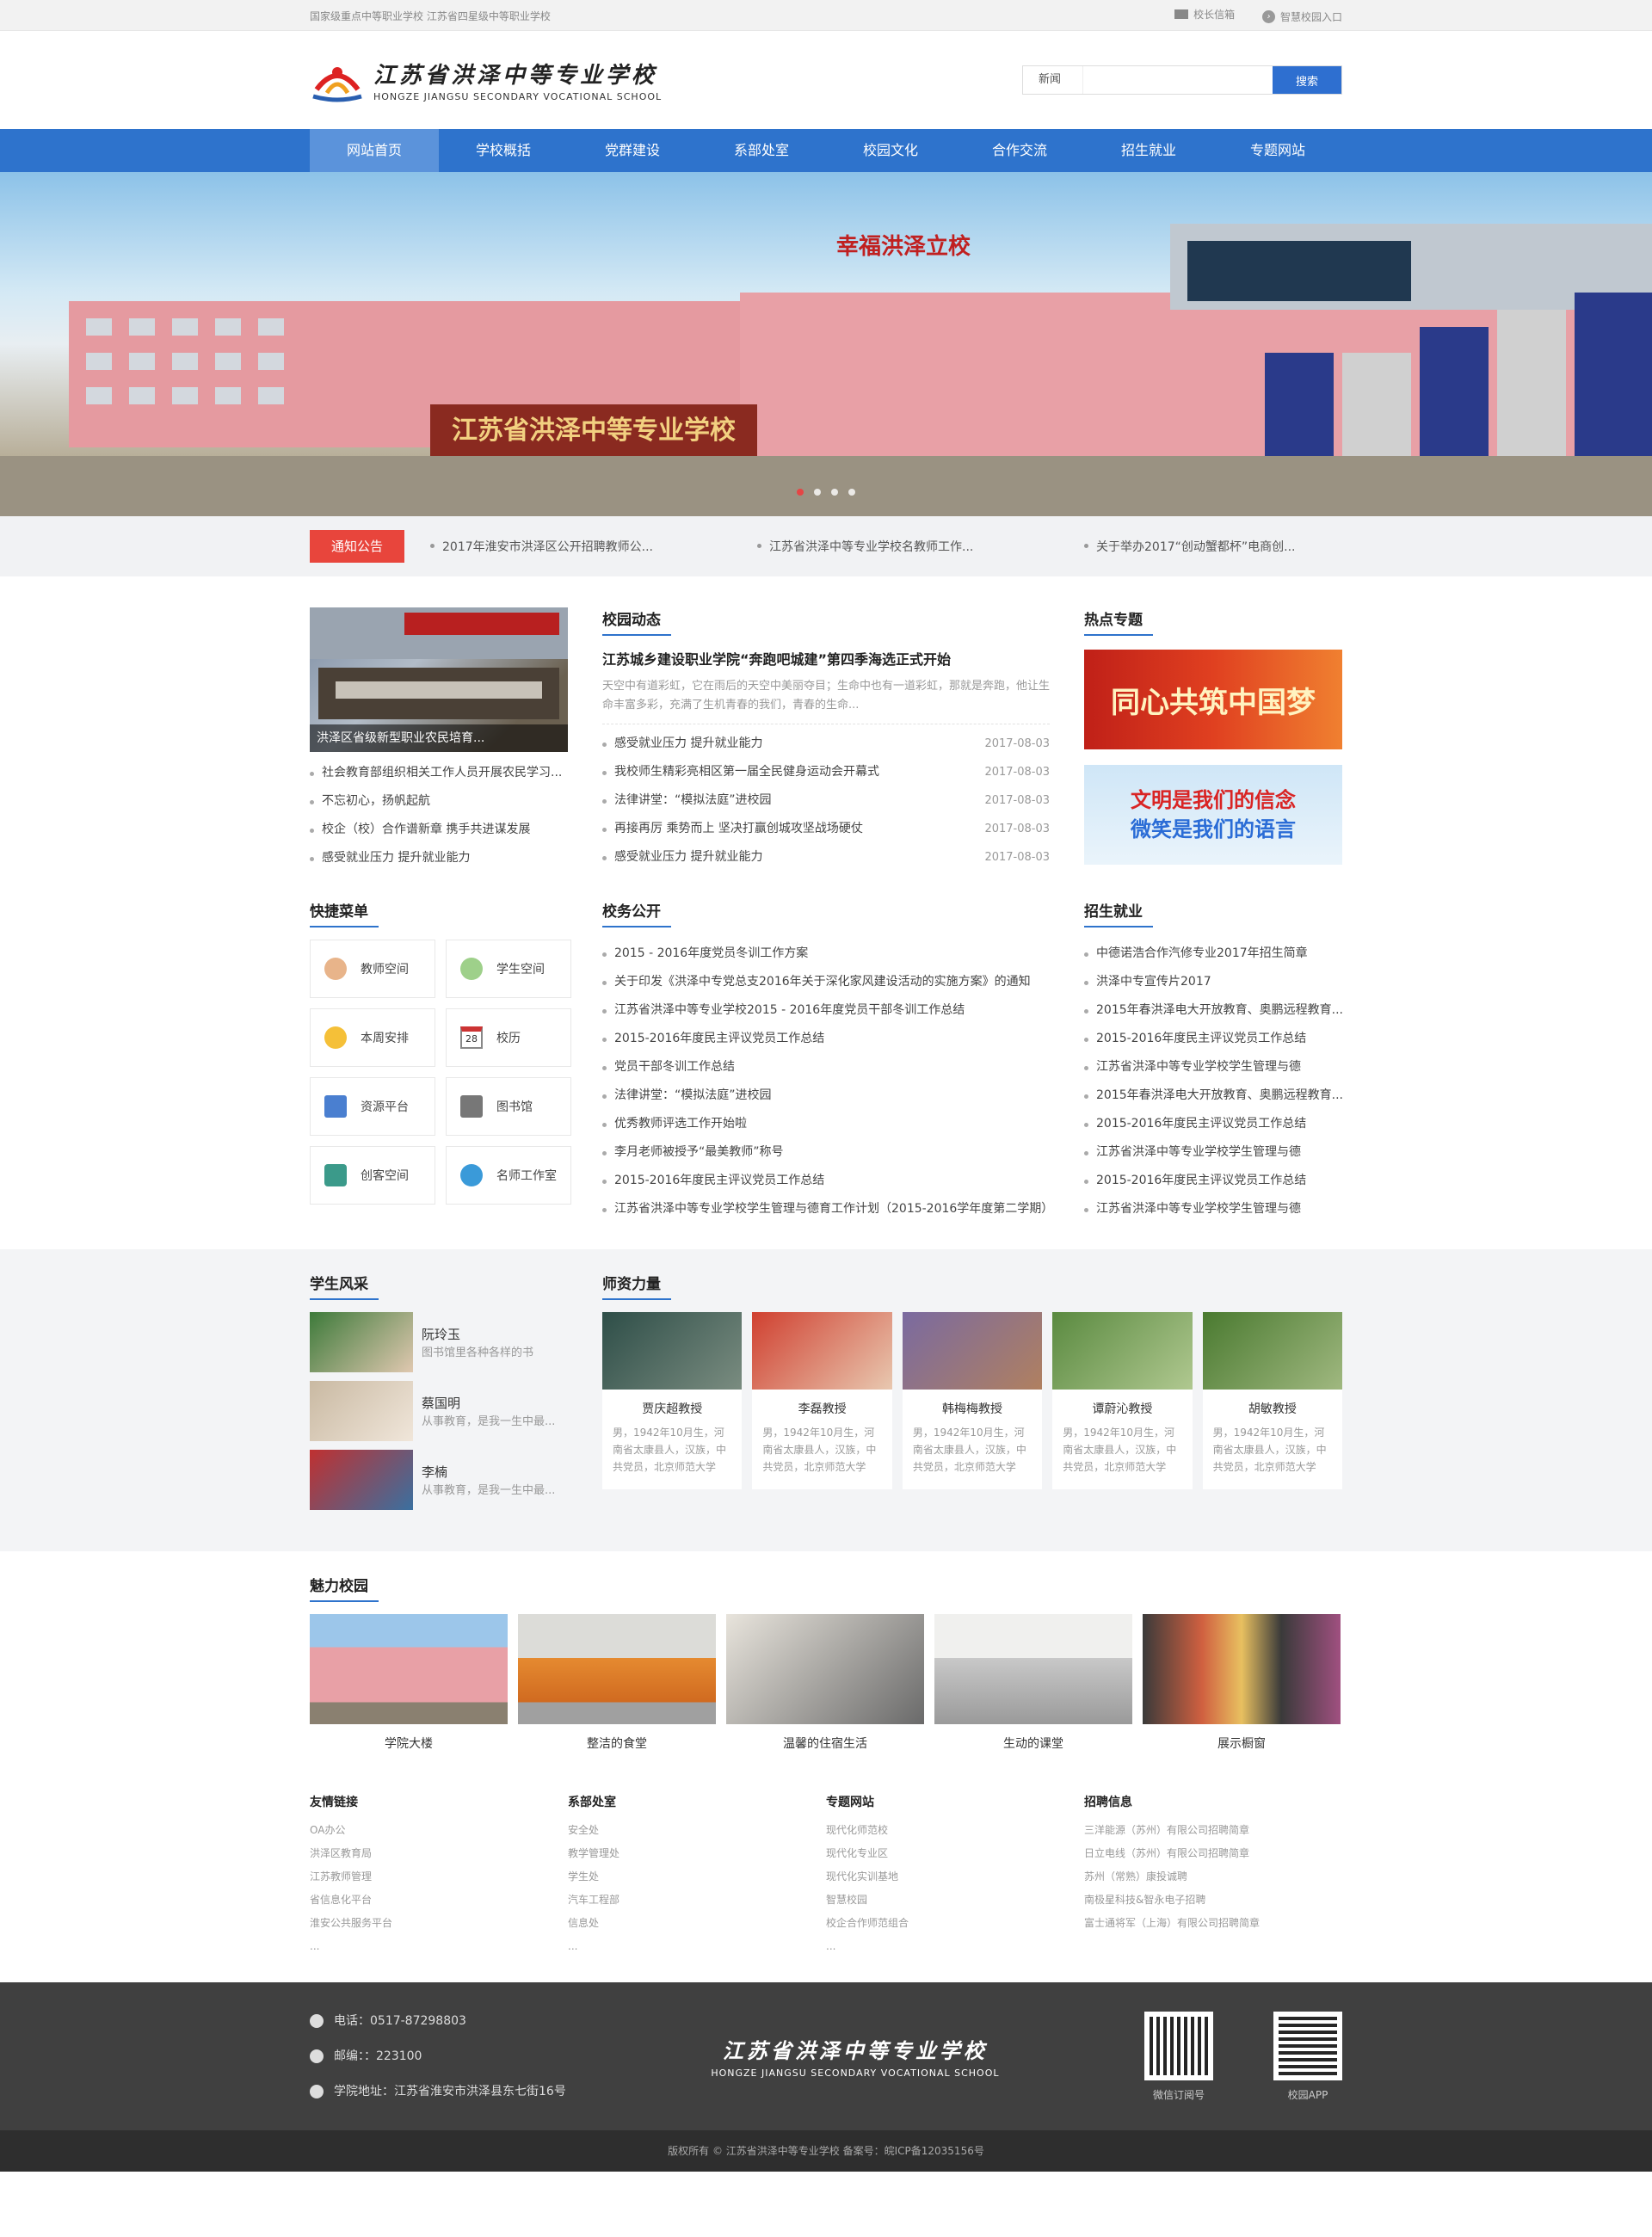  What do you see at coordinates (826, 829) in the screenshot?
I see `news-row: 再接再厉 乘势而上 坚决打赢创城攻坚战场硬仗 2017-08-03` at bounding box center [826, 829].